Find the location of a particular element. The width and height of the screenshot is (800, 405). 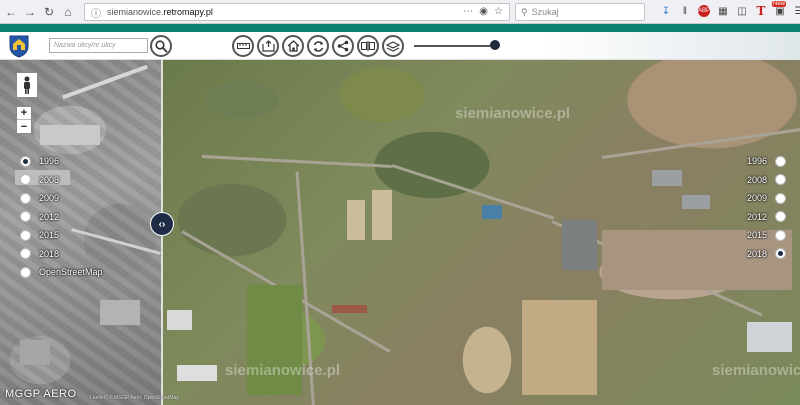

layer-label: 2015 is located at coordinates (49, 235).